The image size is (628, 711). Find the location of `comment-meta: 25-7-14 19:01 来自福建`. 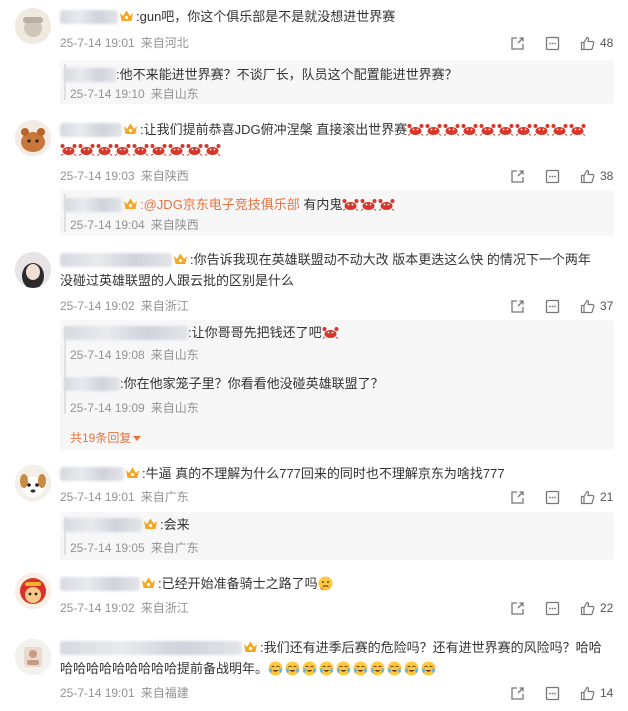

comment-meta: 25-7-14 19:01 来自福建 is located at coordinates (124, 693).